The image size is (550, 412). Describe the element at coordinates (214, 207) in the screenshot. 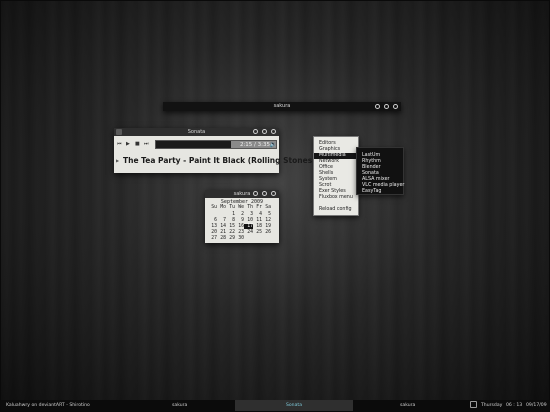

I see `weekday-label: Su` at that location.